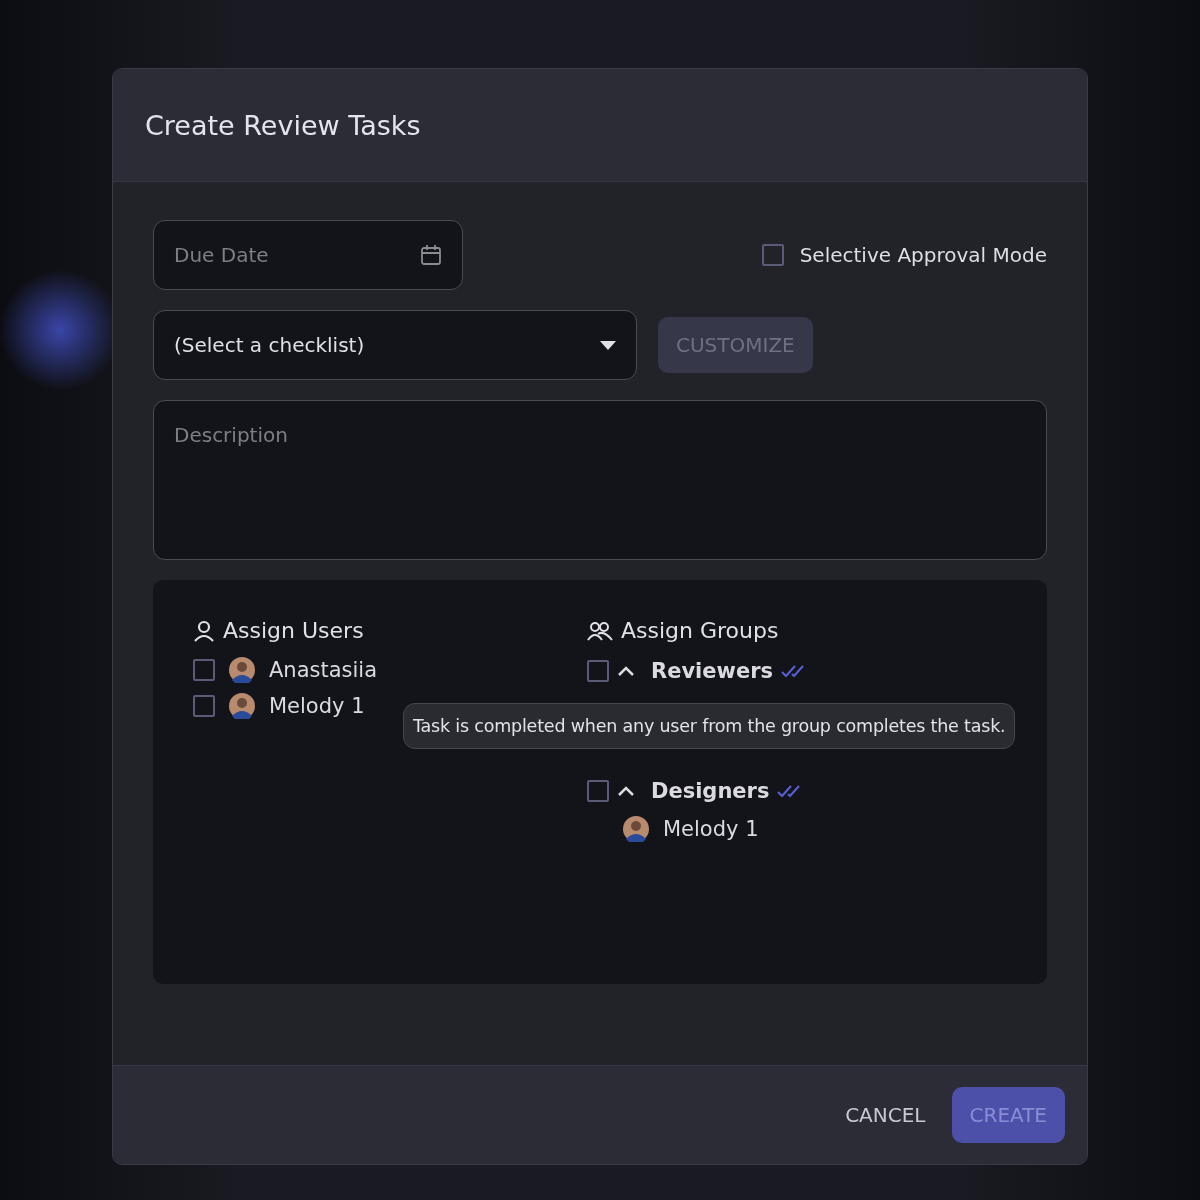  Describe the element at coordinates (323, 670) in the screenshot. I see `user-name: Anastasiia` at that location.